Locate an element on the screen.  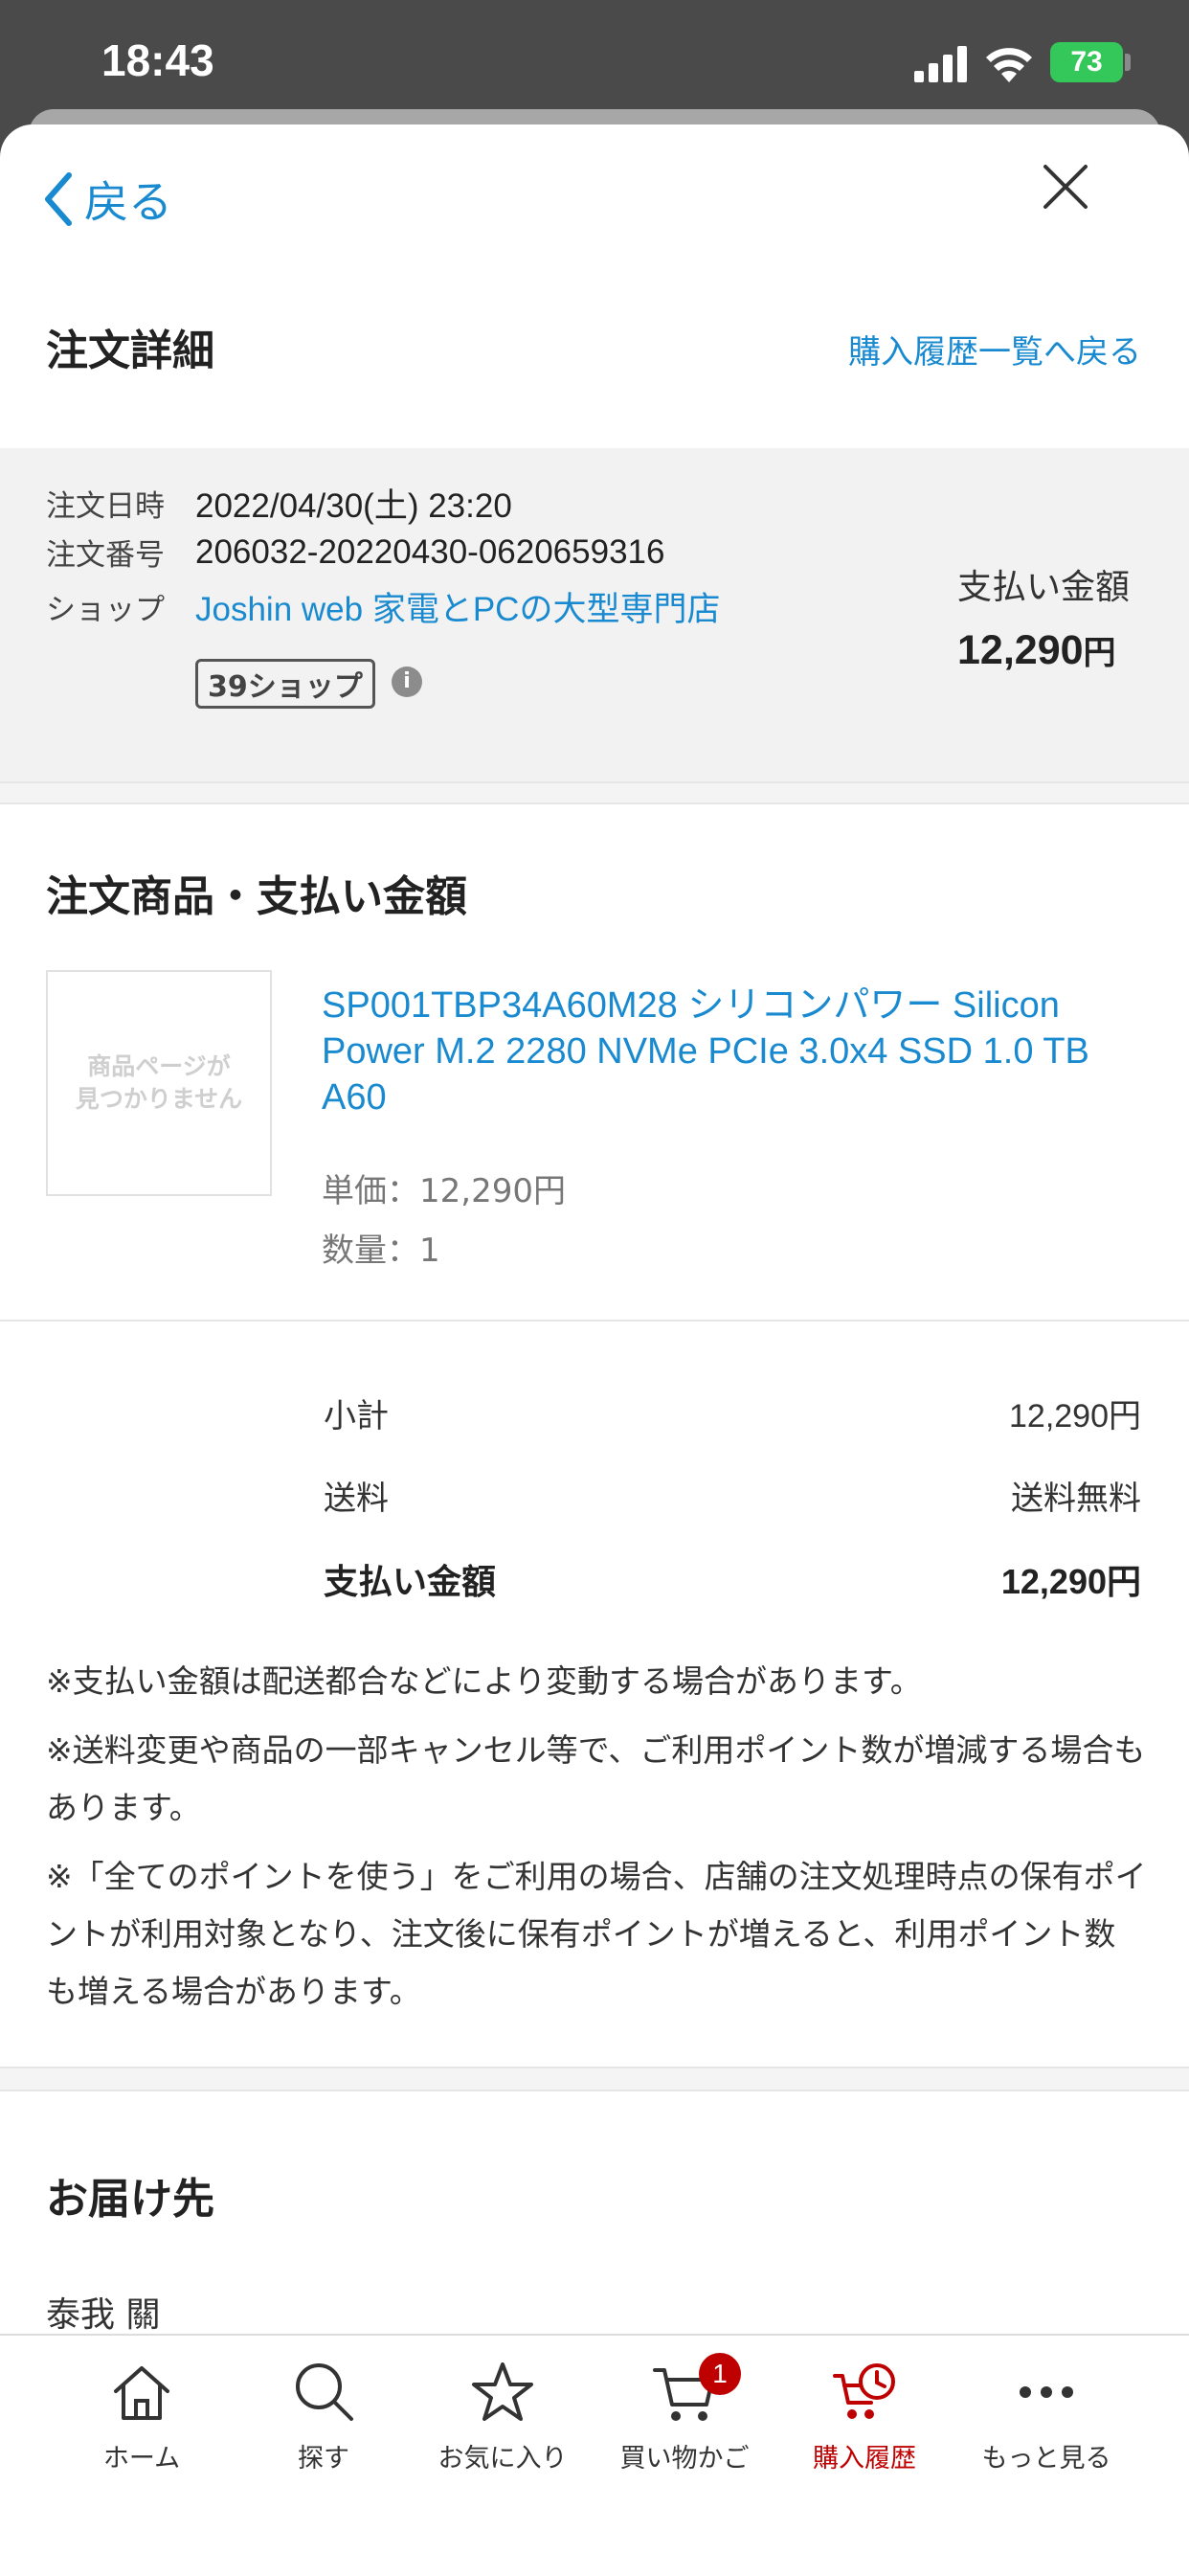
total-row: 支払い金額 12,290円 is located at coordinates (732, 1579).